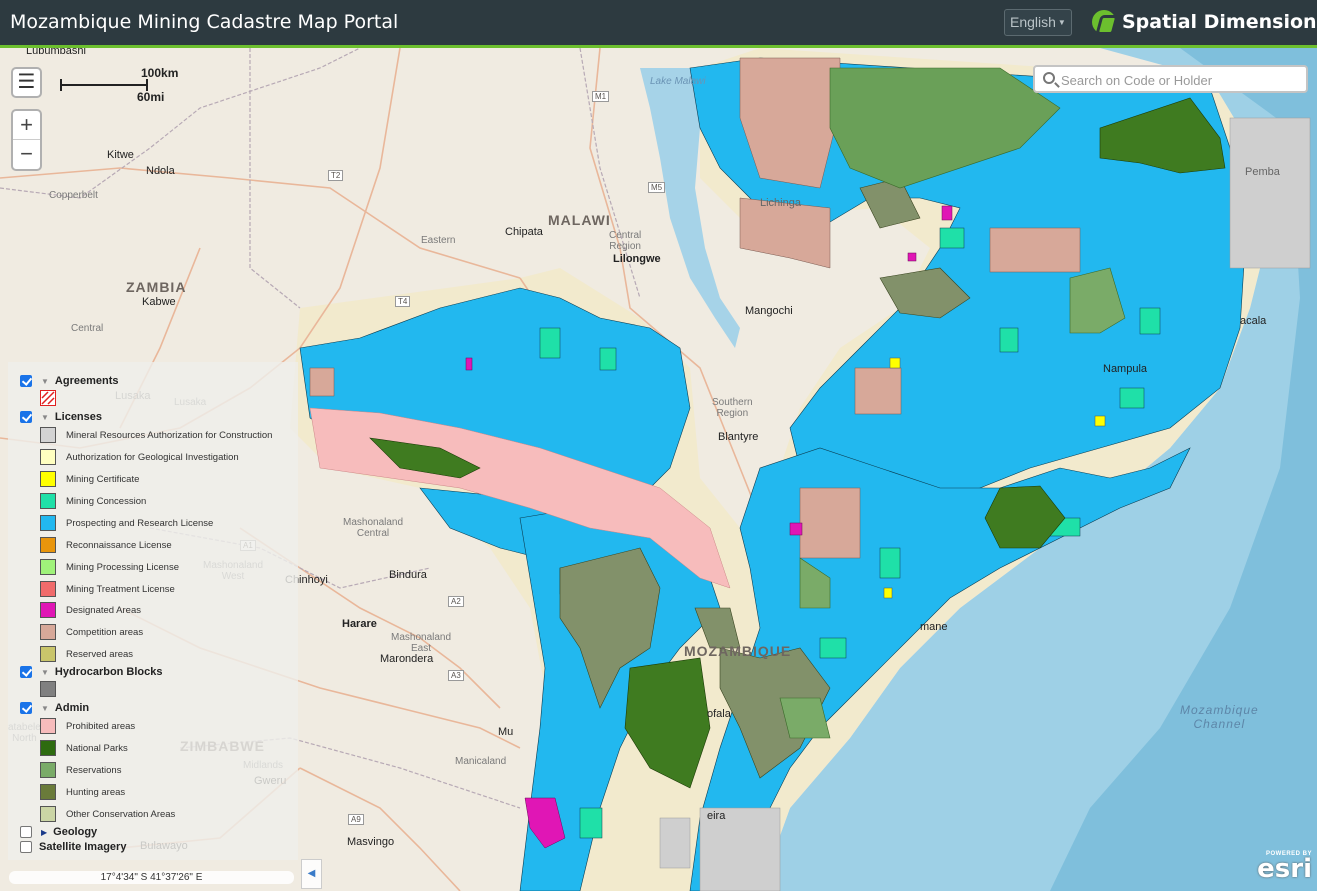  I want to click on legend-item: National Parks, so click(84, 748).